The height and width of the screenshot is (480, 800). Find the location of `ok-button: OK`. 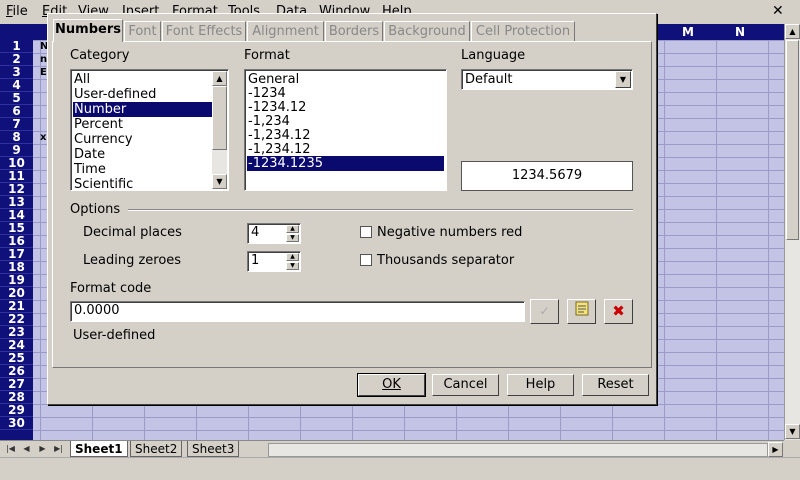

ok-button: OK is located at coordinates (391, 385).